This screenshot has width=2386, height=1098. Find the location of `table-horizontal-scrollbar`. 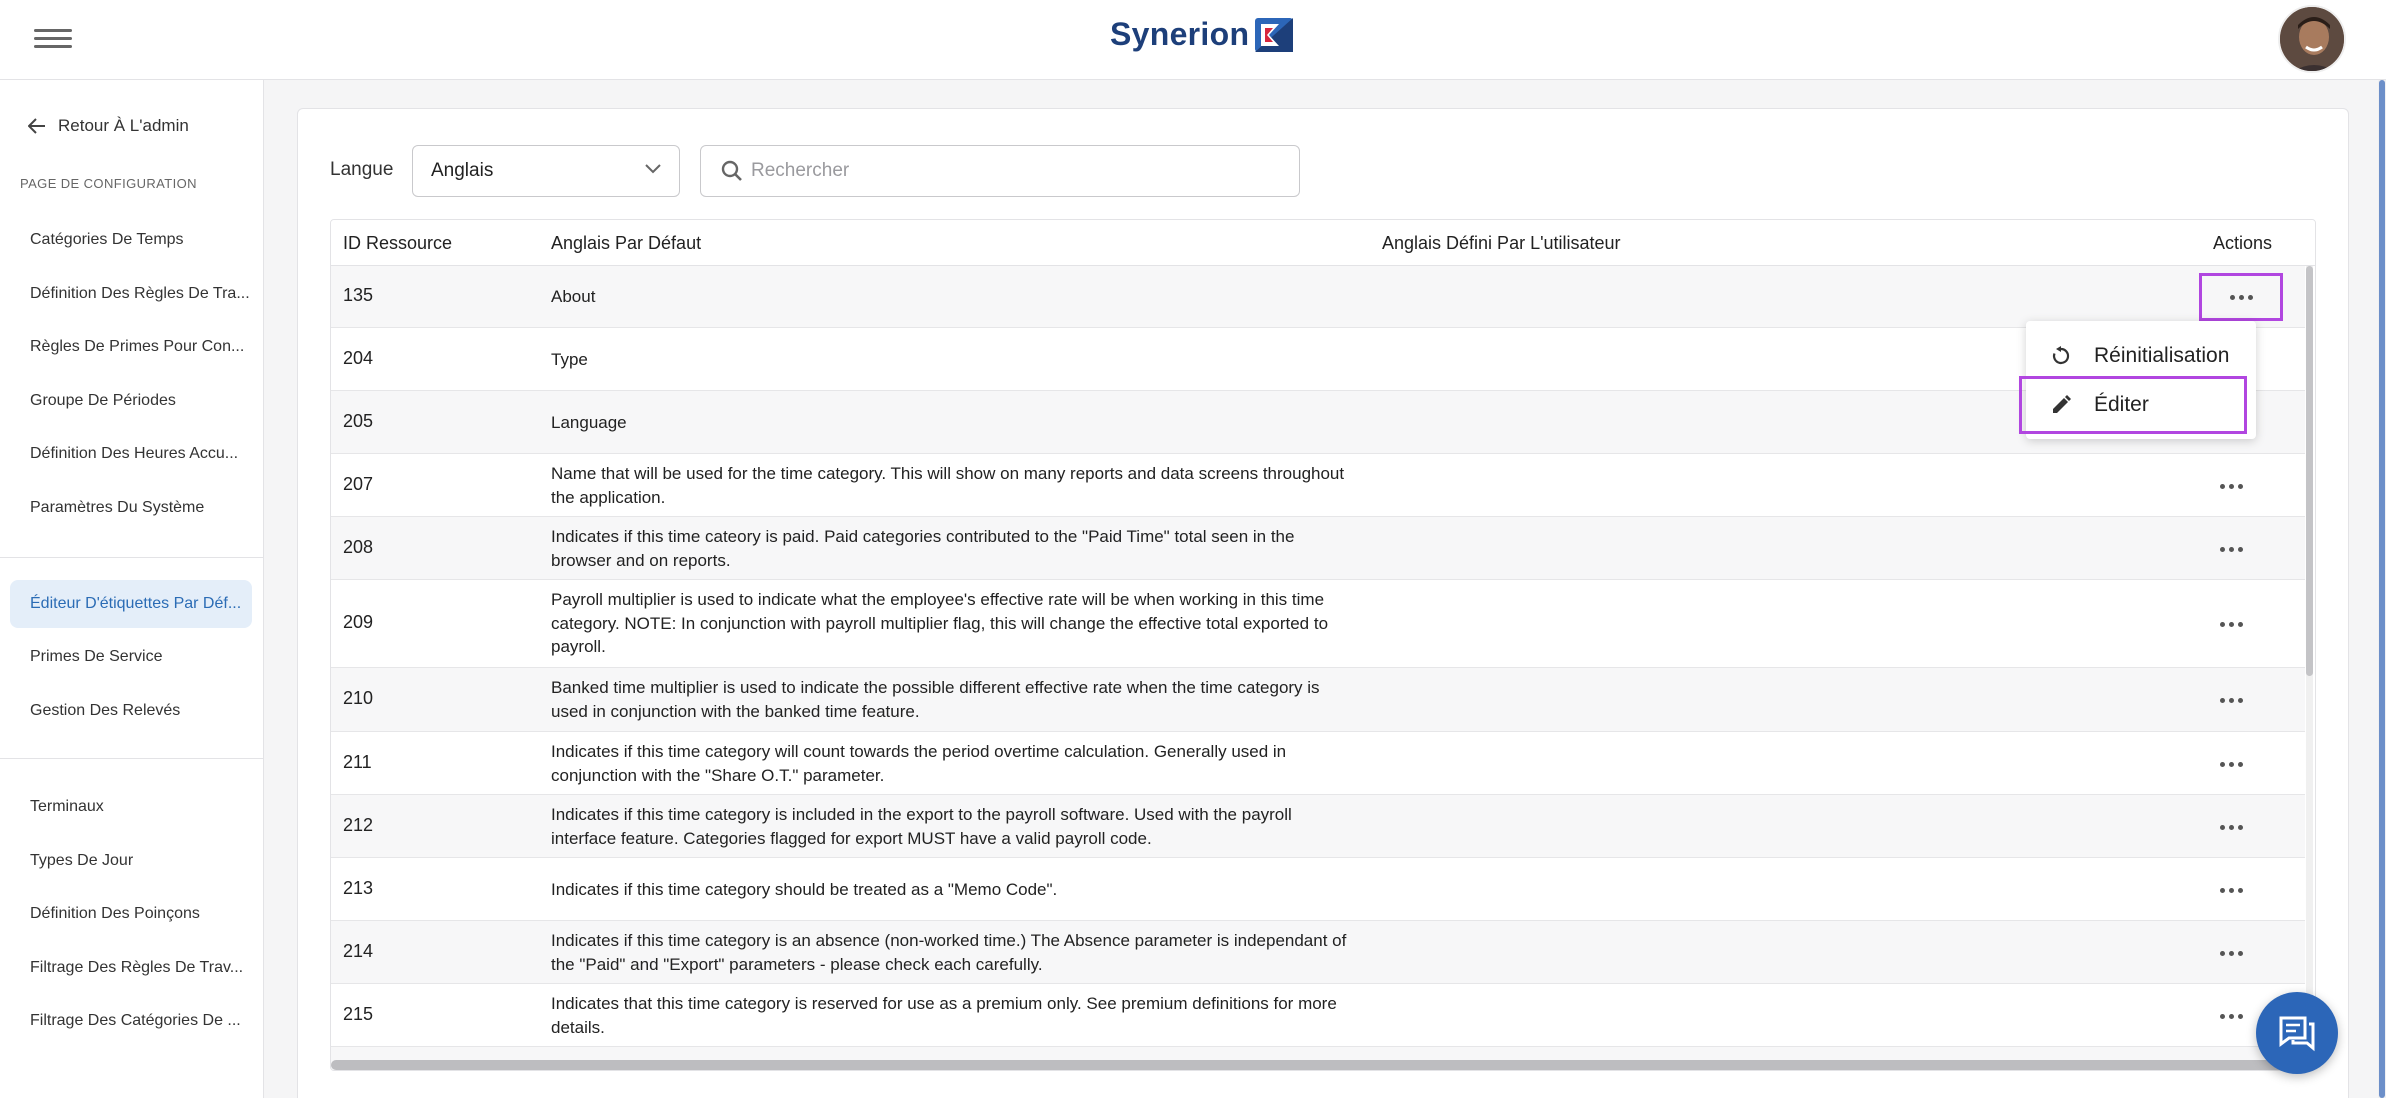

table-horizontal-scrollbar is located at coordinates (1323, 1065).